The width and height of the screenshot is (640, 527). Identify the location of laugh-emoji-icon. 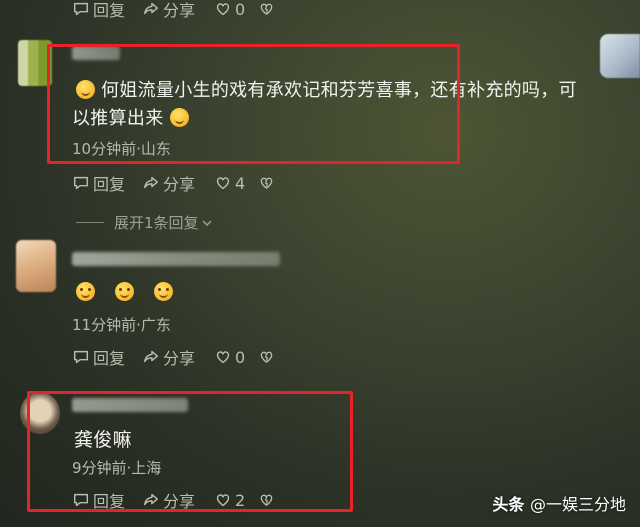
(179, 117).